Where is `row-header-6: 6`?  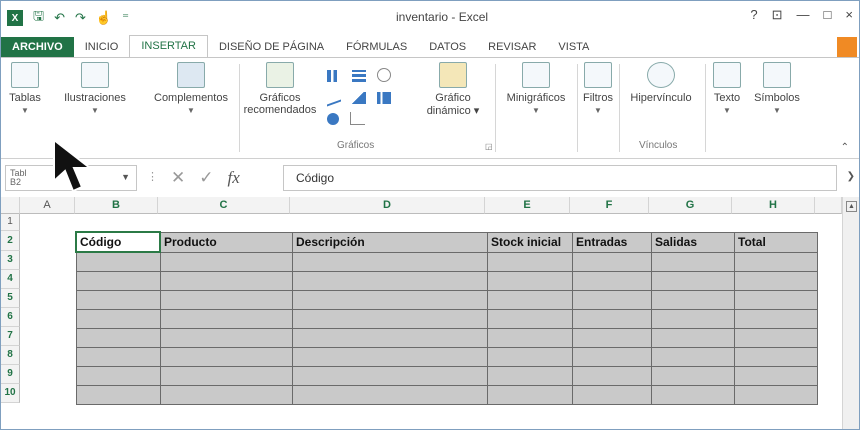
row-header-6: 6 is located at coordinates (10, 317).